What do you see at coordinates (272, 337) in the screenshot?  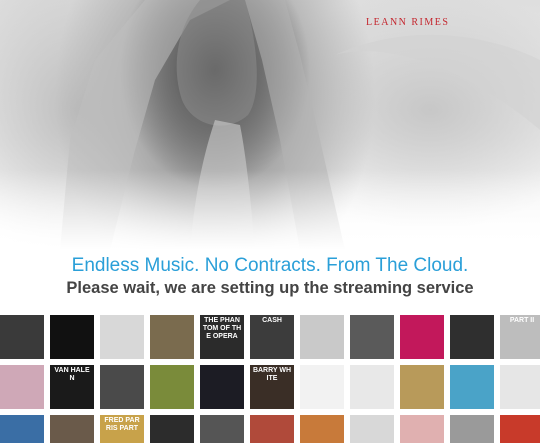 I see `album-cover: CASH` at bounding box center [272, 337].